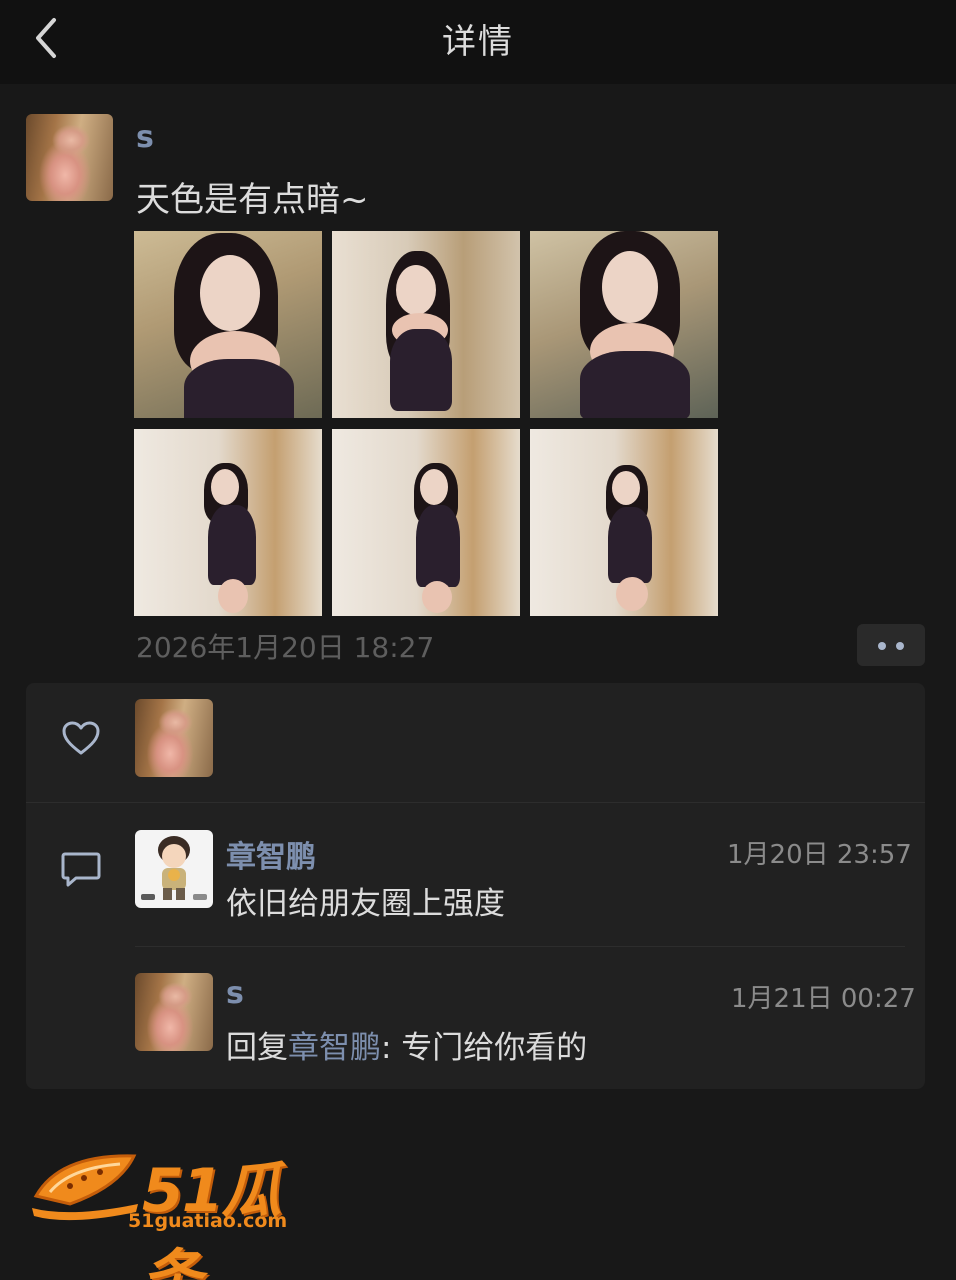 The image size is (956, 1280). What do you see at coordinates (891, 645) in the screenshot?
I see `more-actions-button` at bounding box center [891, 645].